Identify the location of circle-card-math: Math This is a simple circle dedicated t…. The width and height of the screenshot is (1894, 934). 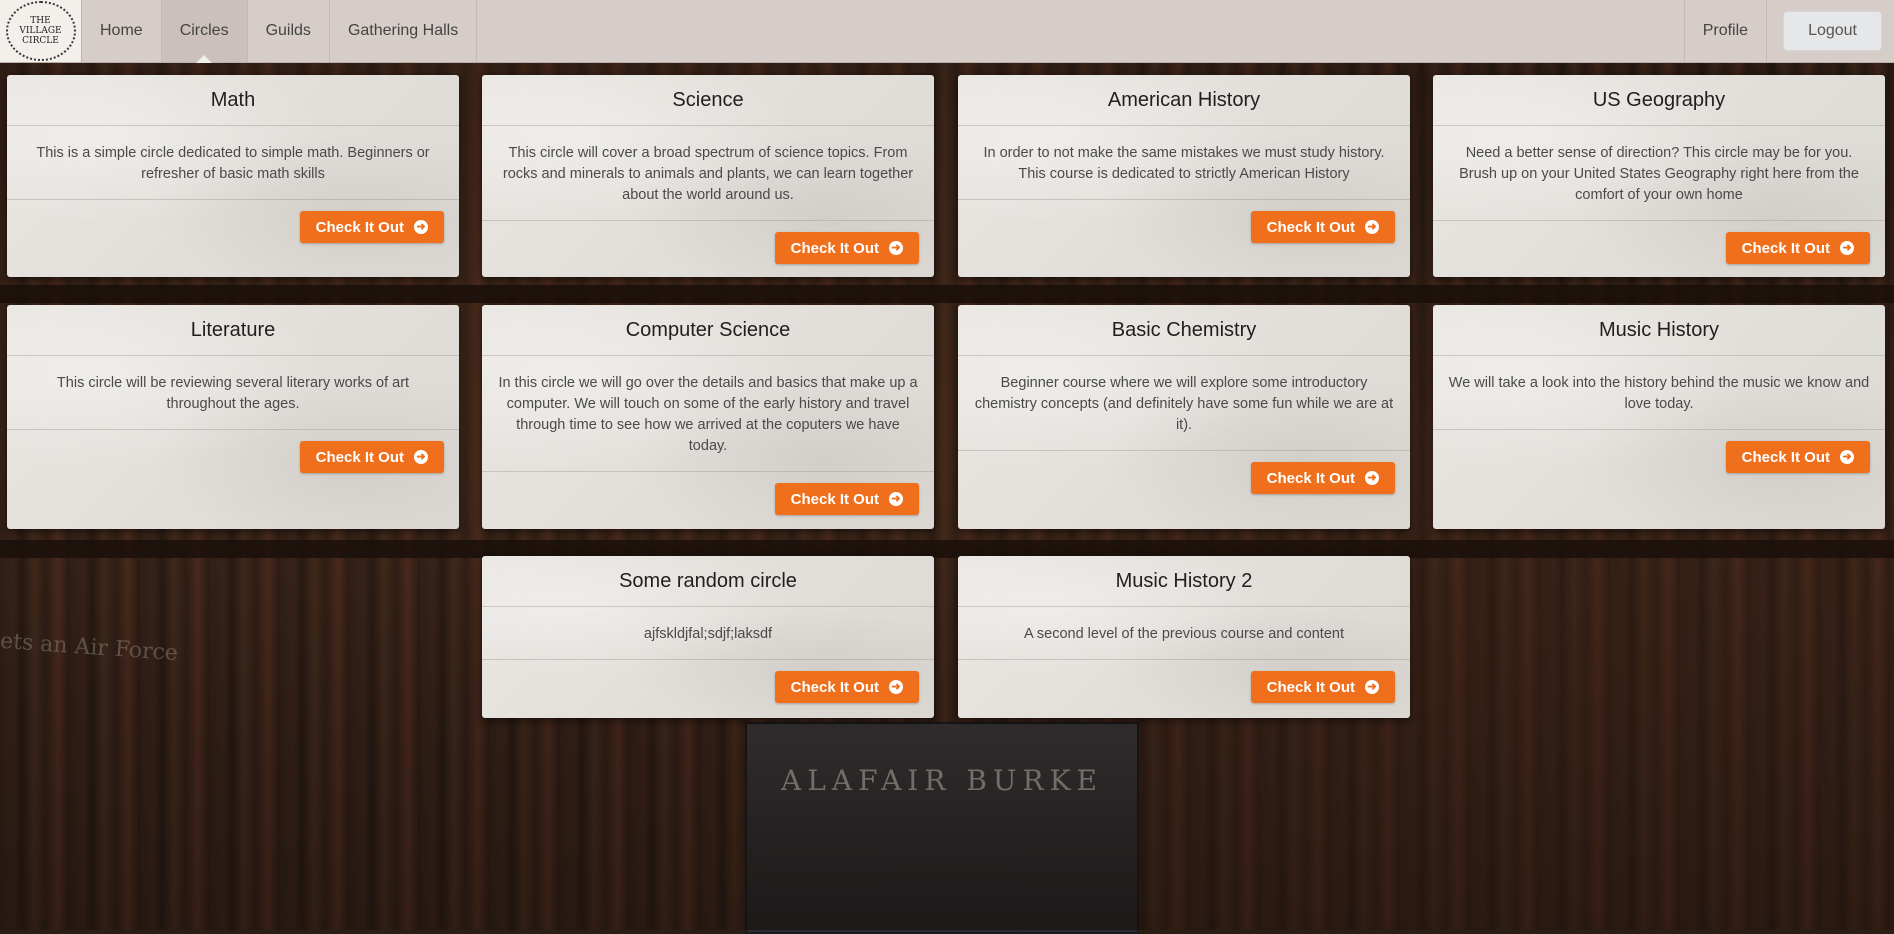
(233, 176).